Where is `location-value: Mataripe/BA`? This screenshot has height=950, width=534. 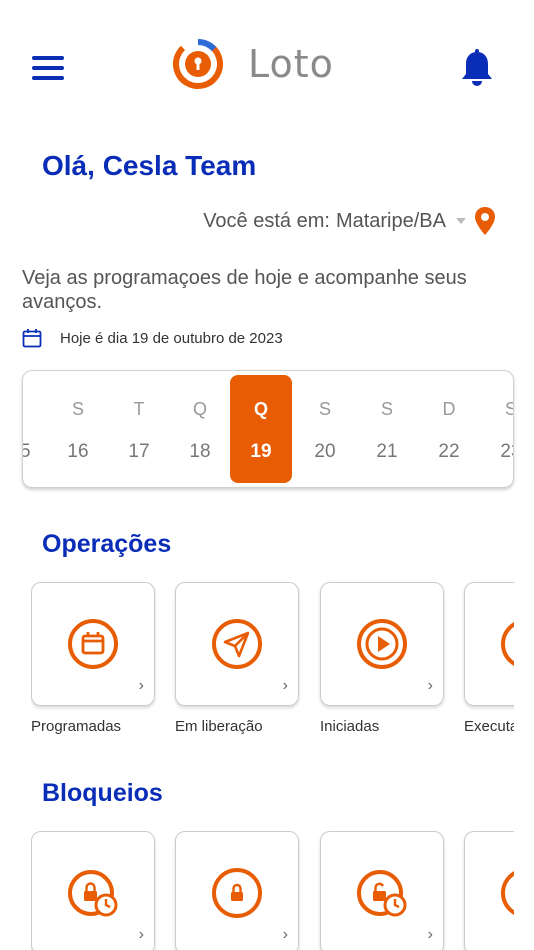 location-value: Mataripe/BA is located at coordinates (390, 220).